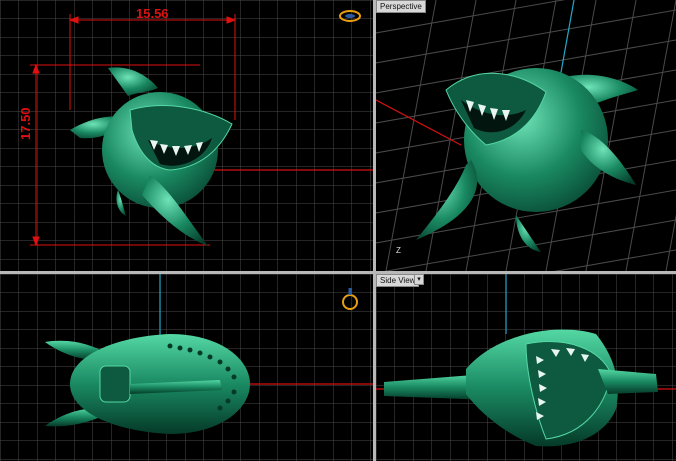 The height and width of the screenshot is (461, 676). What do you see at coordinates (152, 13) in the screenshot?
I see `dimension-width: 15.56` at bounding box center [152, 13].